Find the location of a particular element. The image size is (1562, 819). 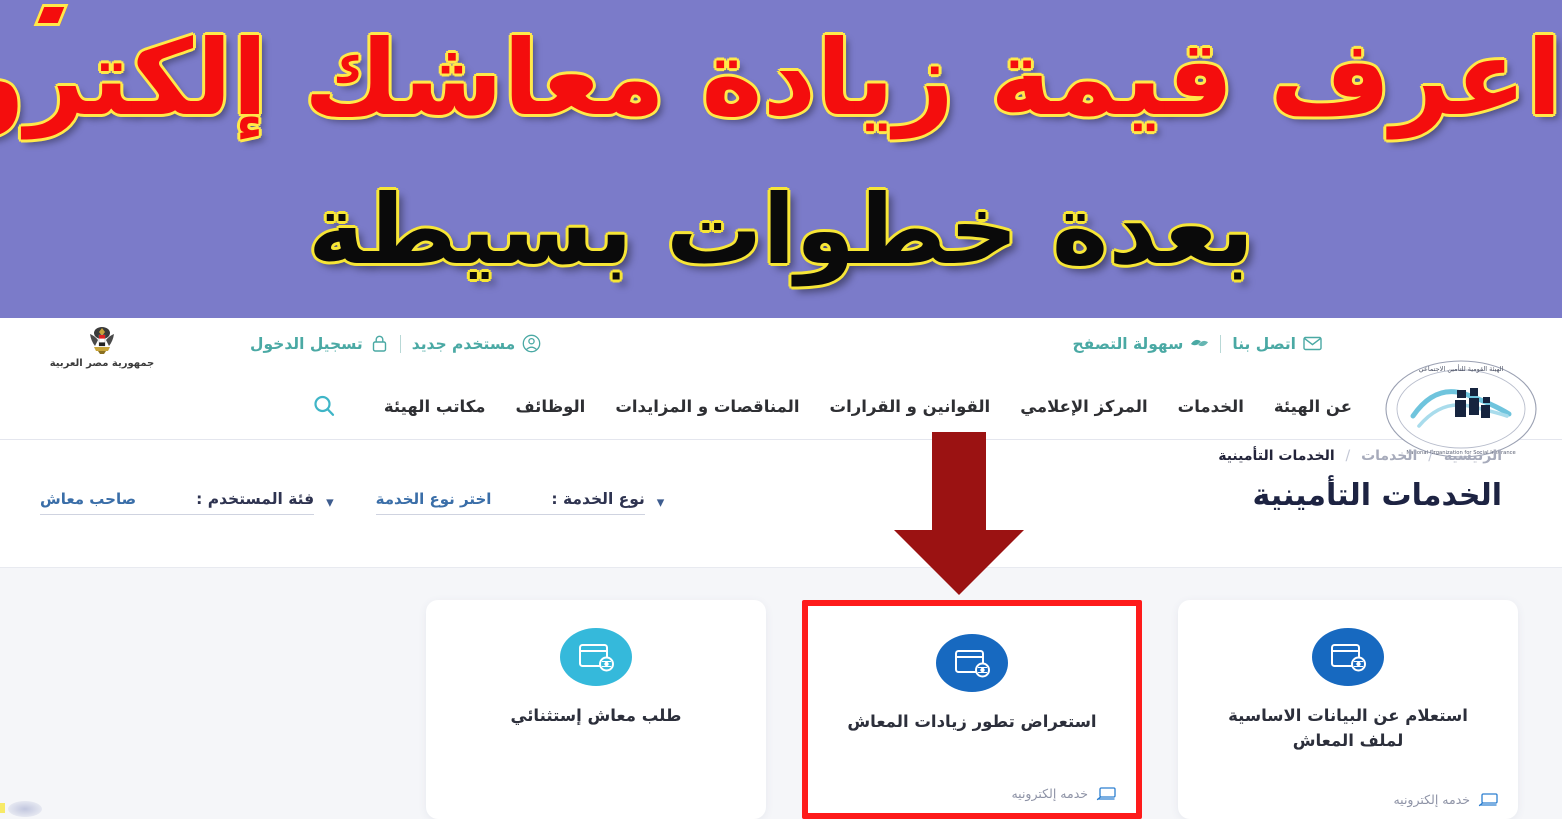

utility-links-right: اتصل بنا سهولة التصفح is located at coordinates (1197, 343).